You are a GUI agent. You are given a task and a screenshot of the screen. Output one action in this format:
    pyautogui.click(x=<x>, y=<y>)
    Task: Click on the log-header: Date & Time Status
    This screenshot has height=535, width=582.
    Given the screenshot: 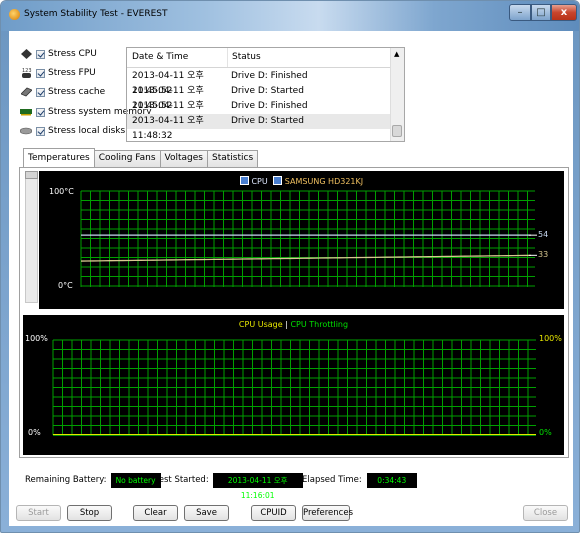 What is the action you would take?
    pyautogui.click(x=259, y=58)
    